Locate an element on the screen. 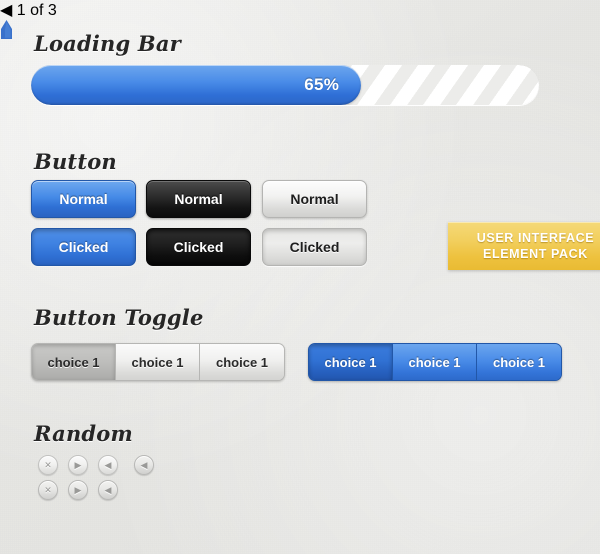 Image resolution: width=600 pixels, height=554 pixels. progress-bar: 65% is located at coordinates (285, 85).